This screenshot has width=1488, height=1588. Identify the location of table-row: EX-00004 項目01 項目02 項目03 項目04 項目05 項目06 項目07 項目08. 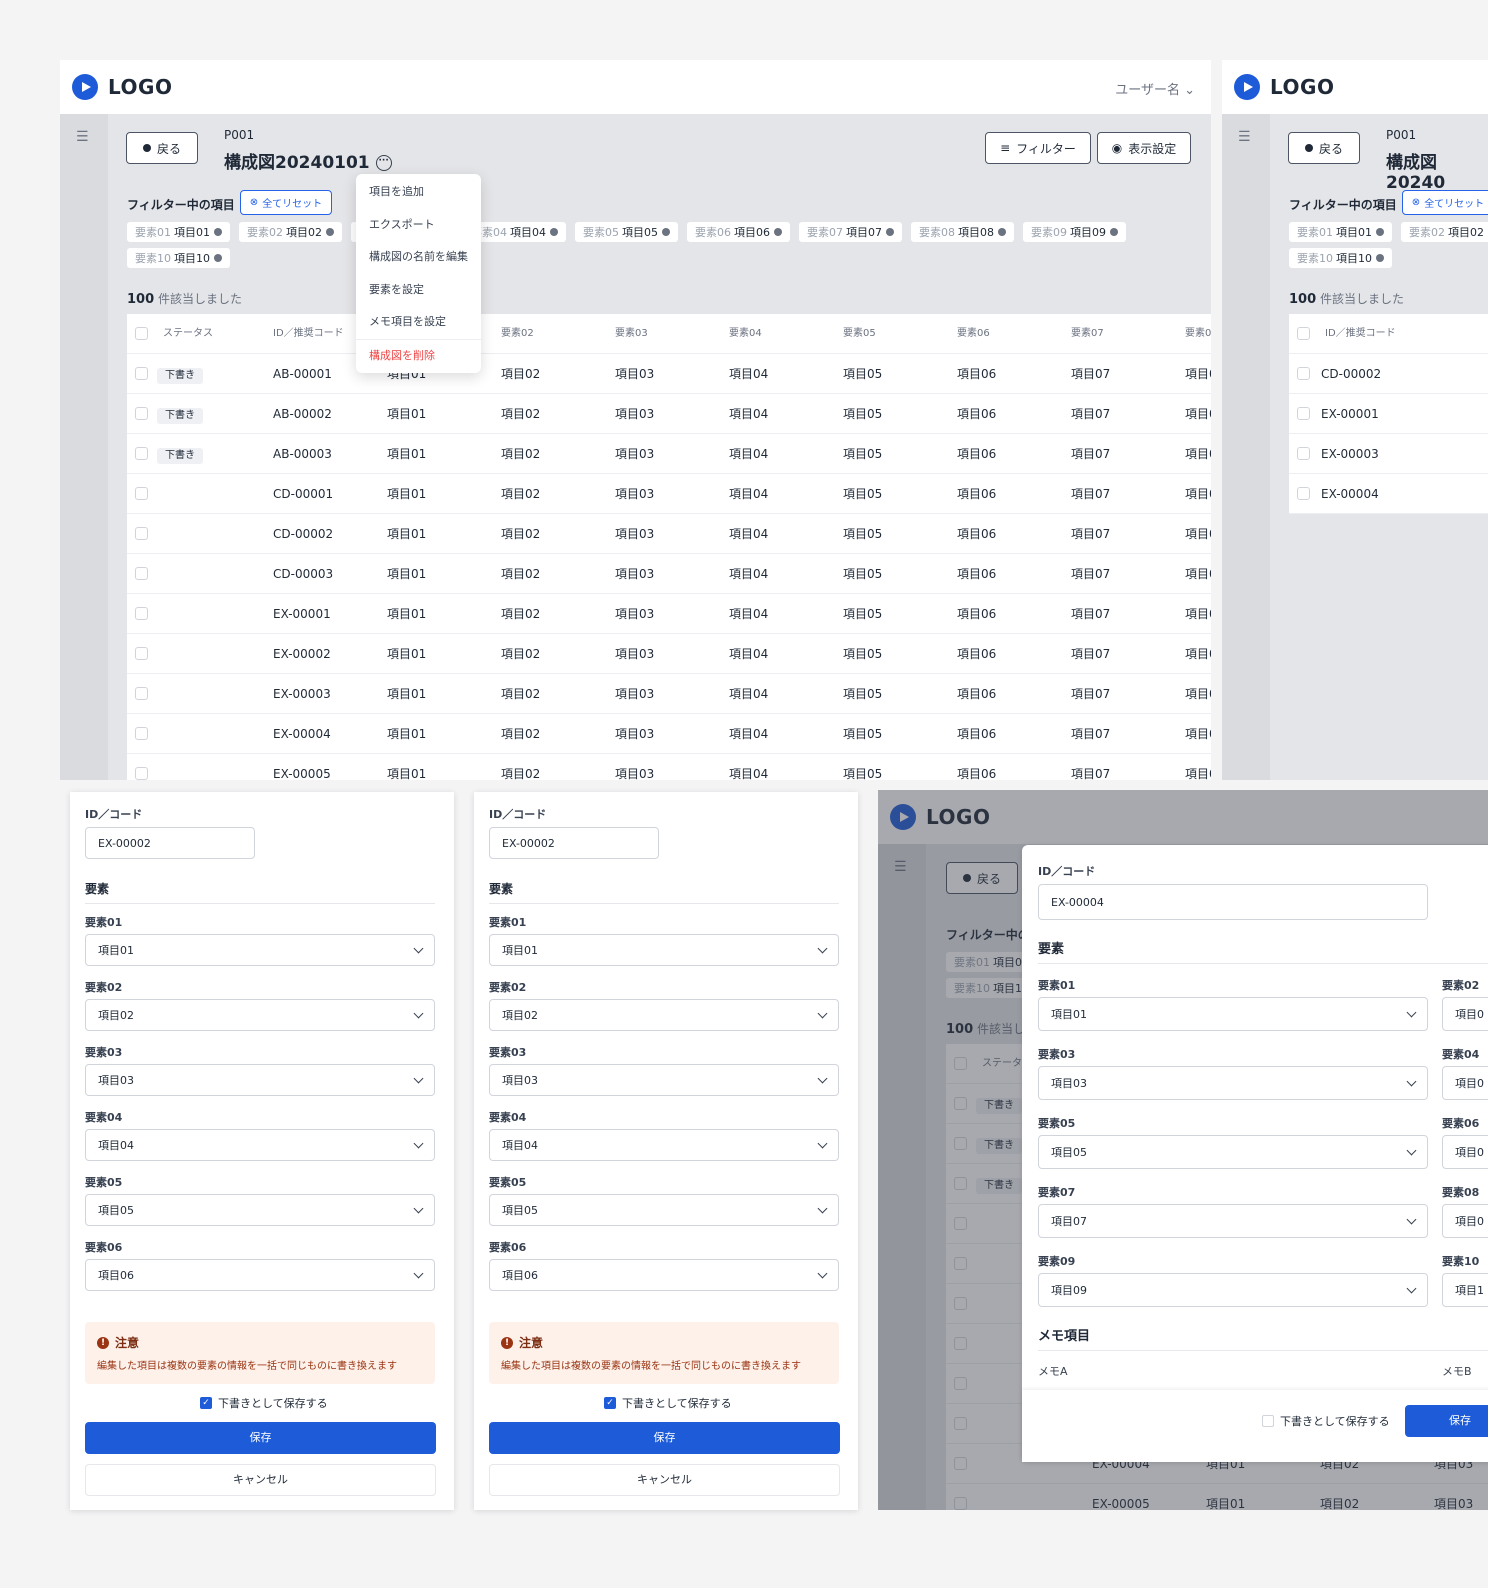
(669, 734).